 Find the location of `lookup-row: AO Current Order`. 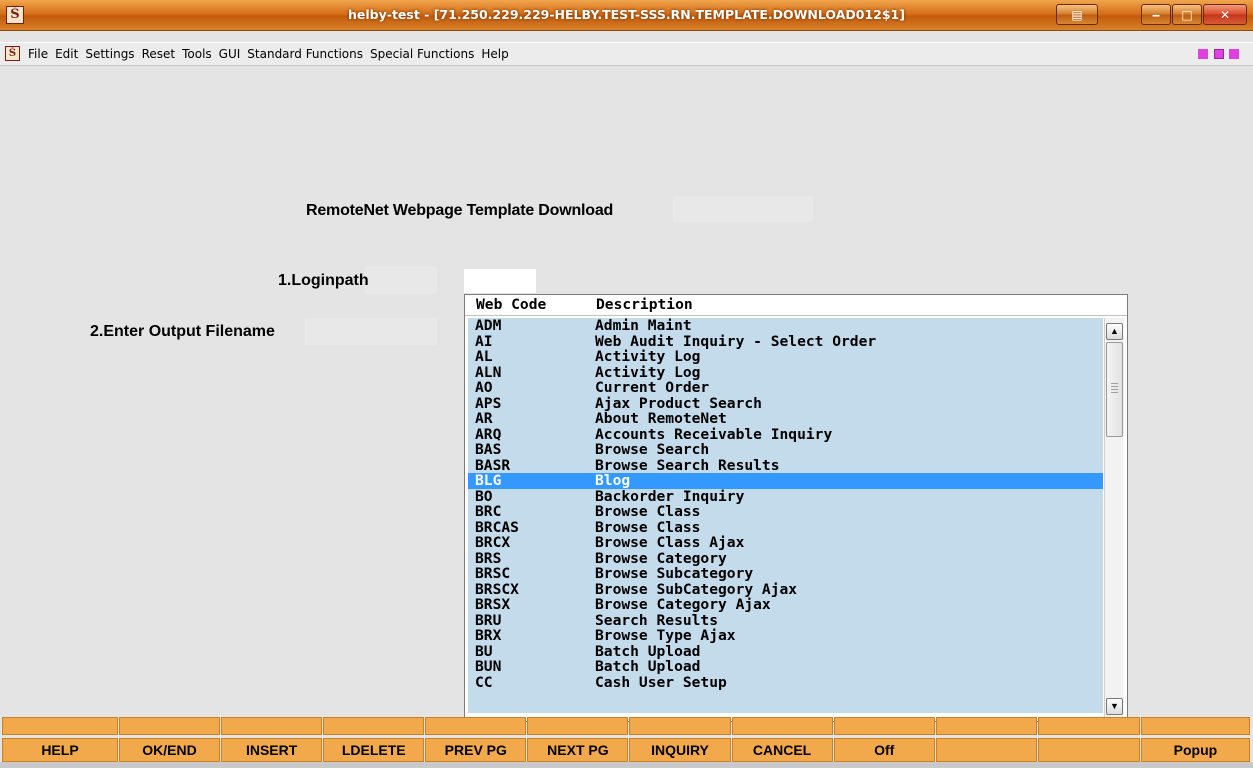

lookup-row: AO Current Order is located at coordinates (785, 388).